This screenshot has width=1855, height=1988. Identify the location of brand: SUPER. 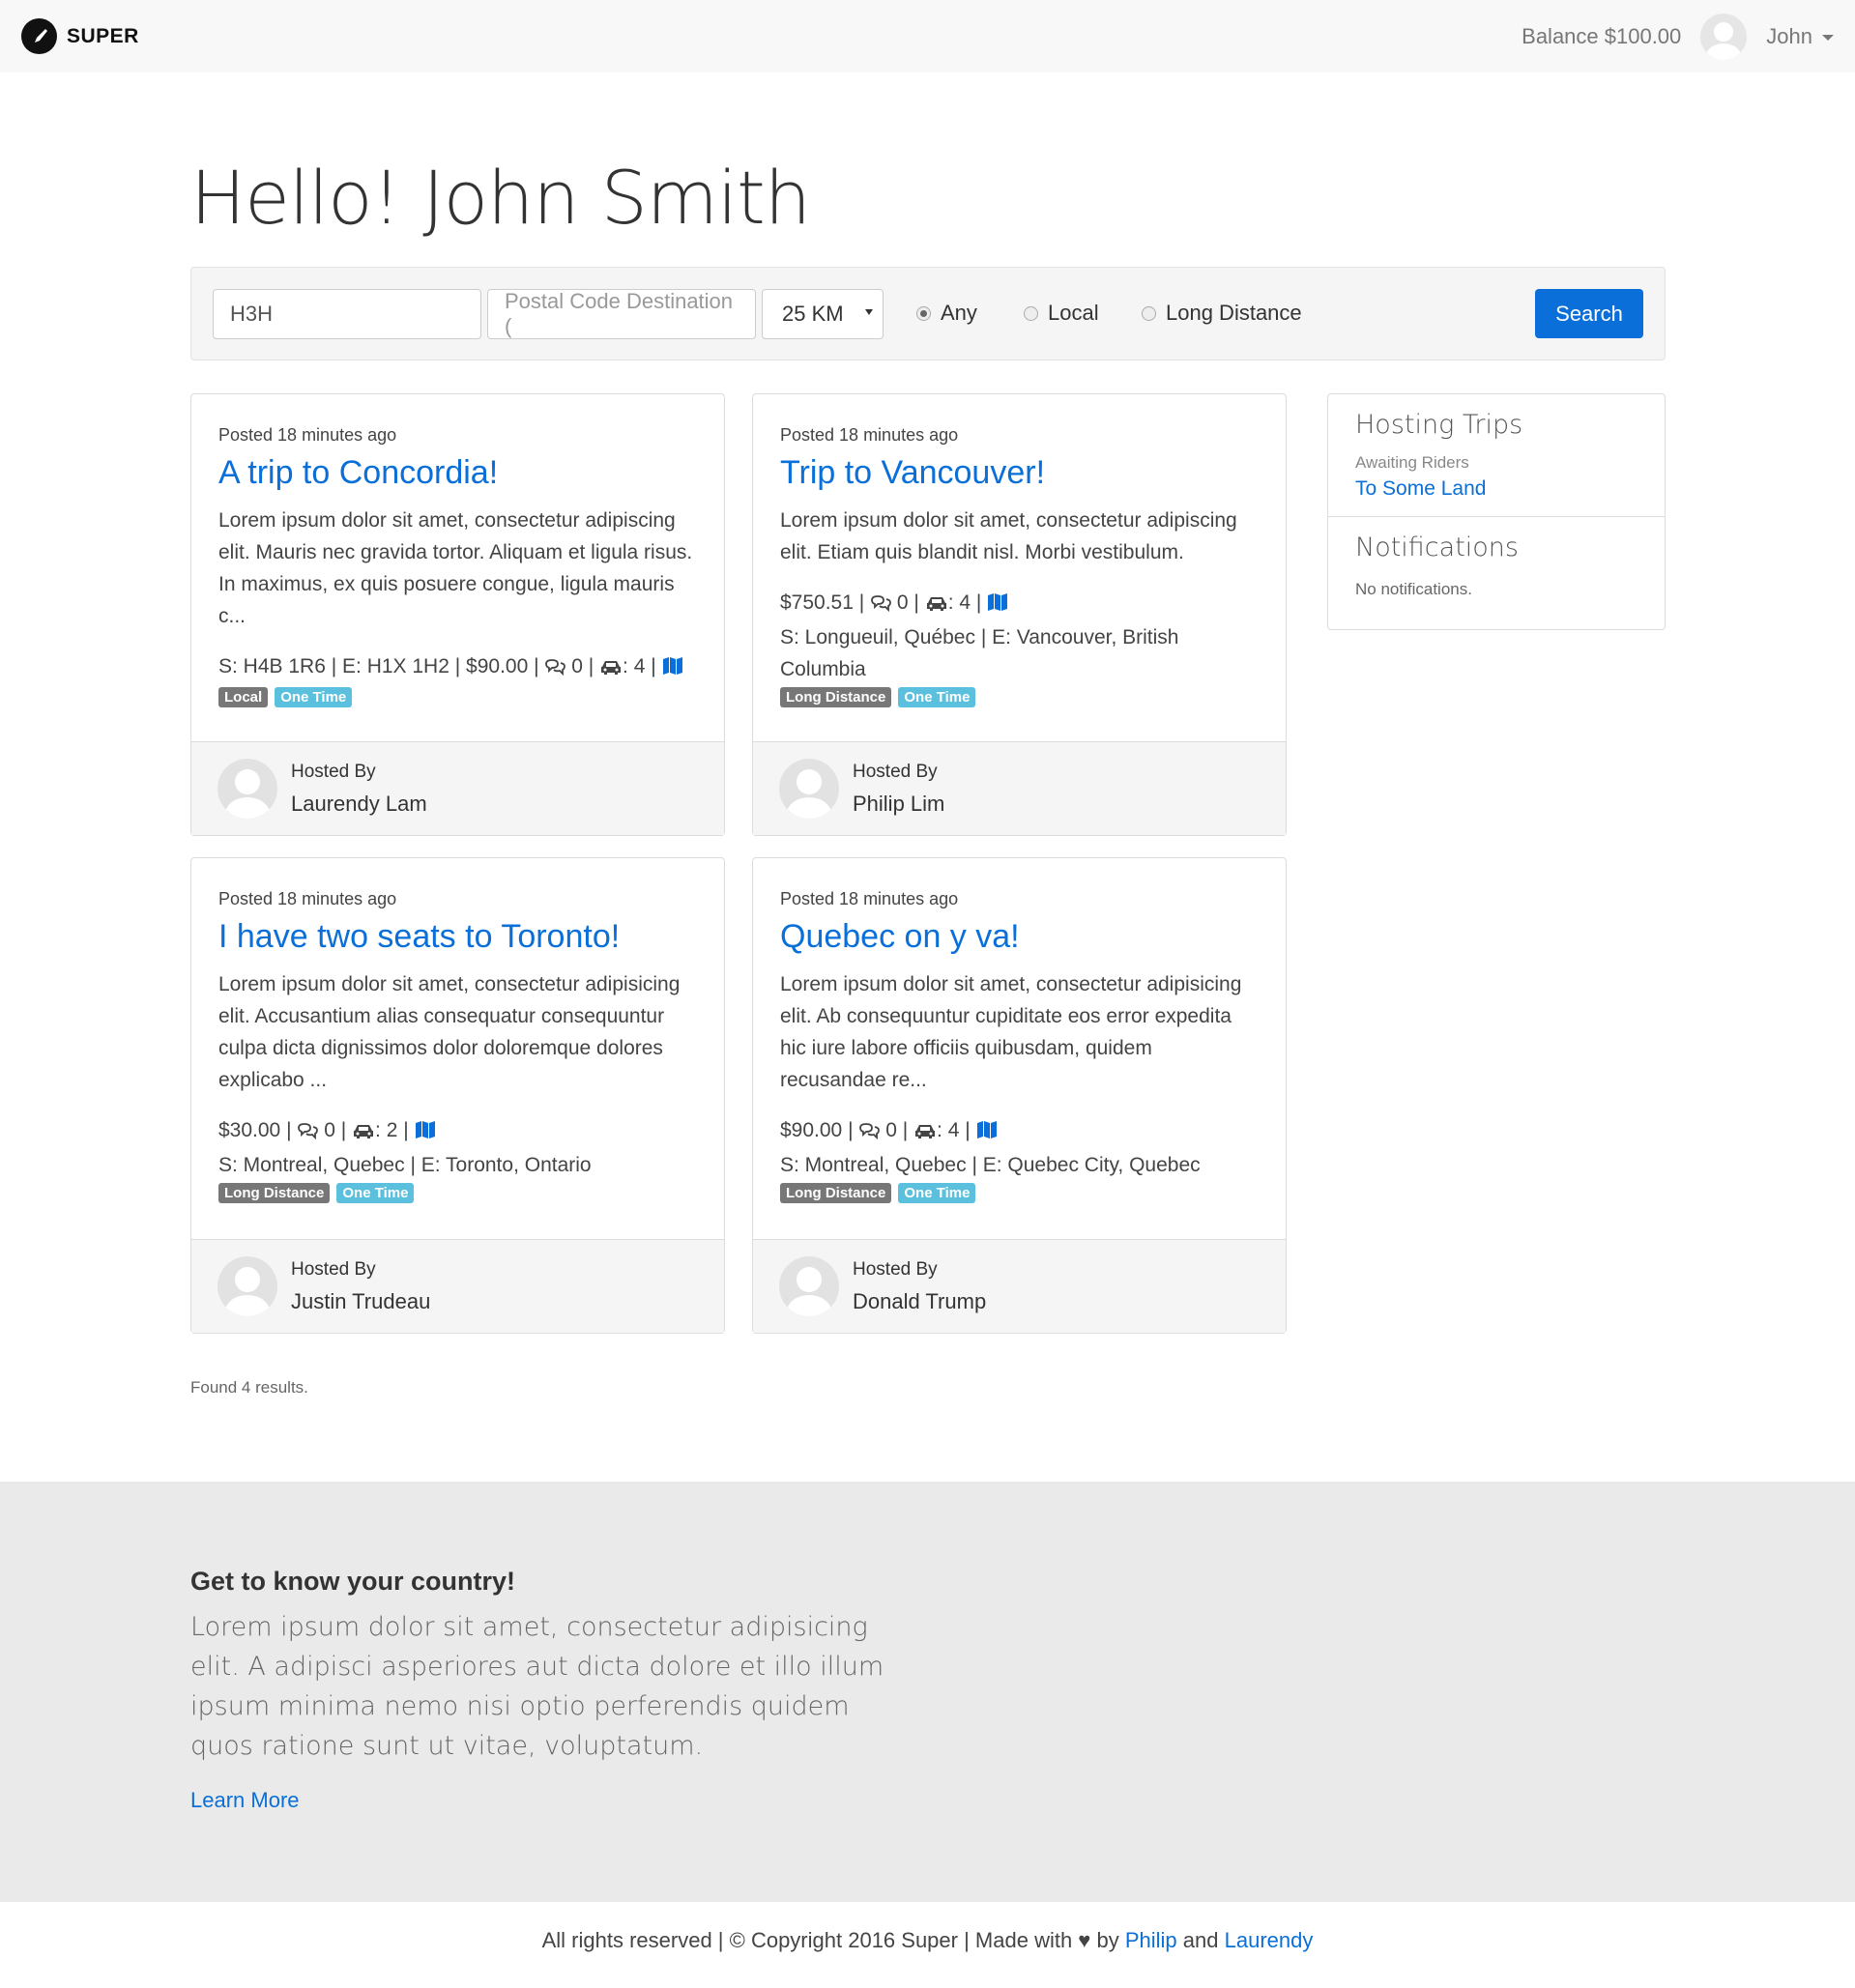
(80, 36).